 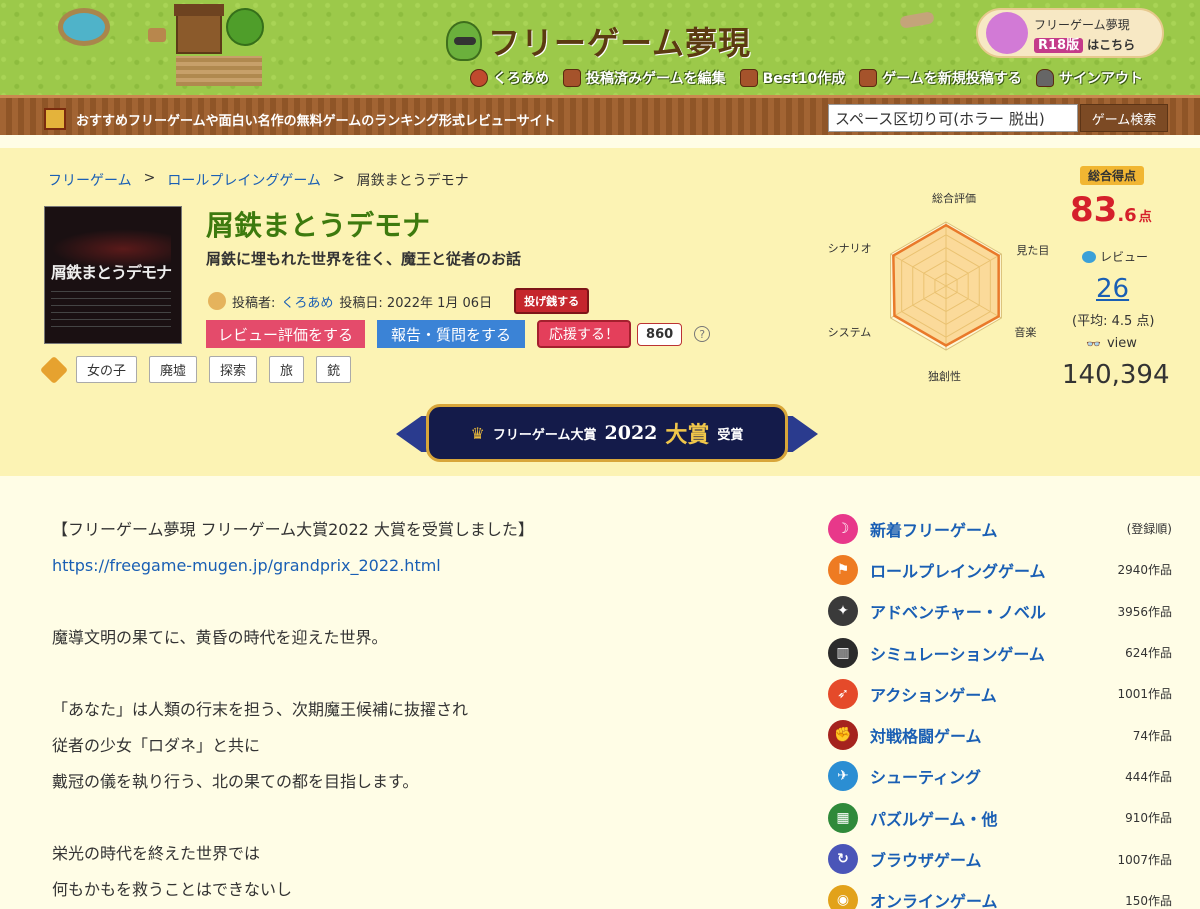 What do you see at coordinates (318, 225) in the screenshot?
I see `game-title: 屑鉄まとうデモナ` at bounding box center [318, 225].